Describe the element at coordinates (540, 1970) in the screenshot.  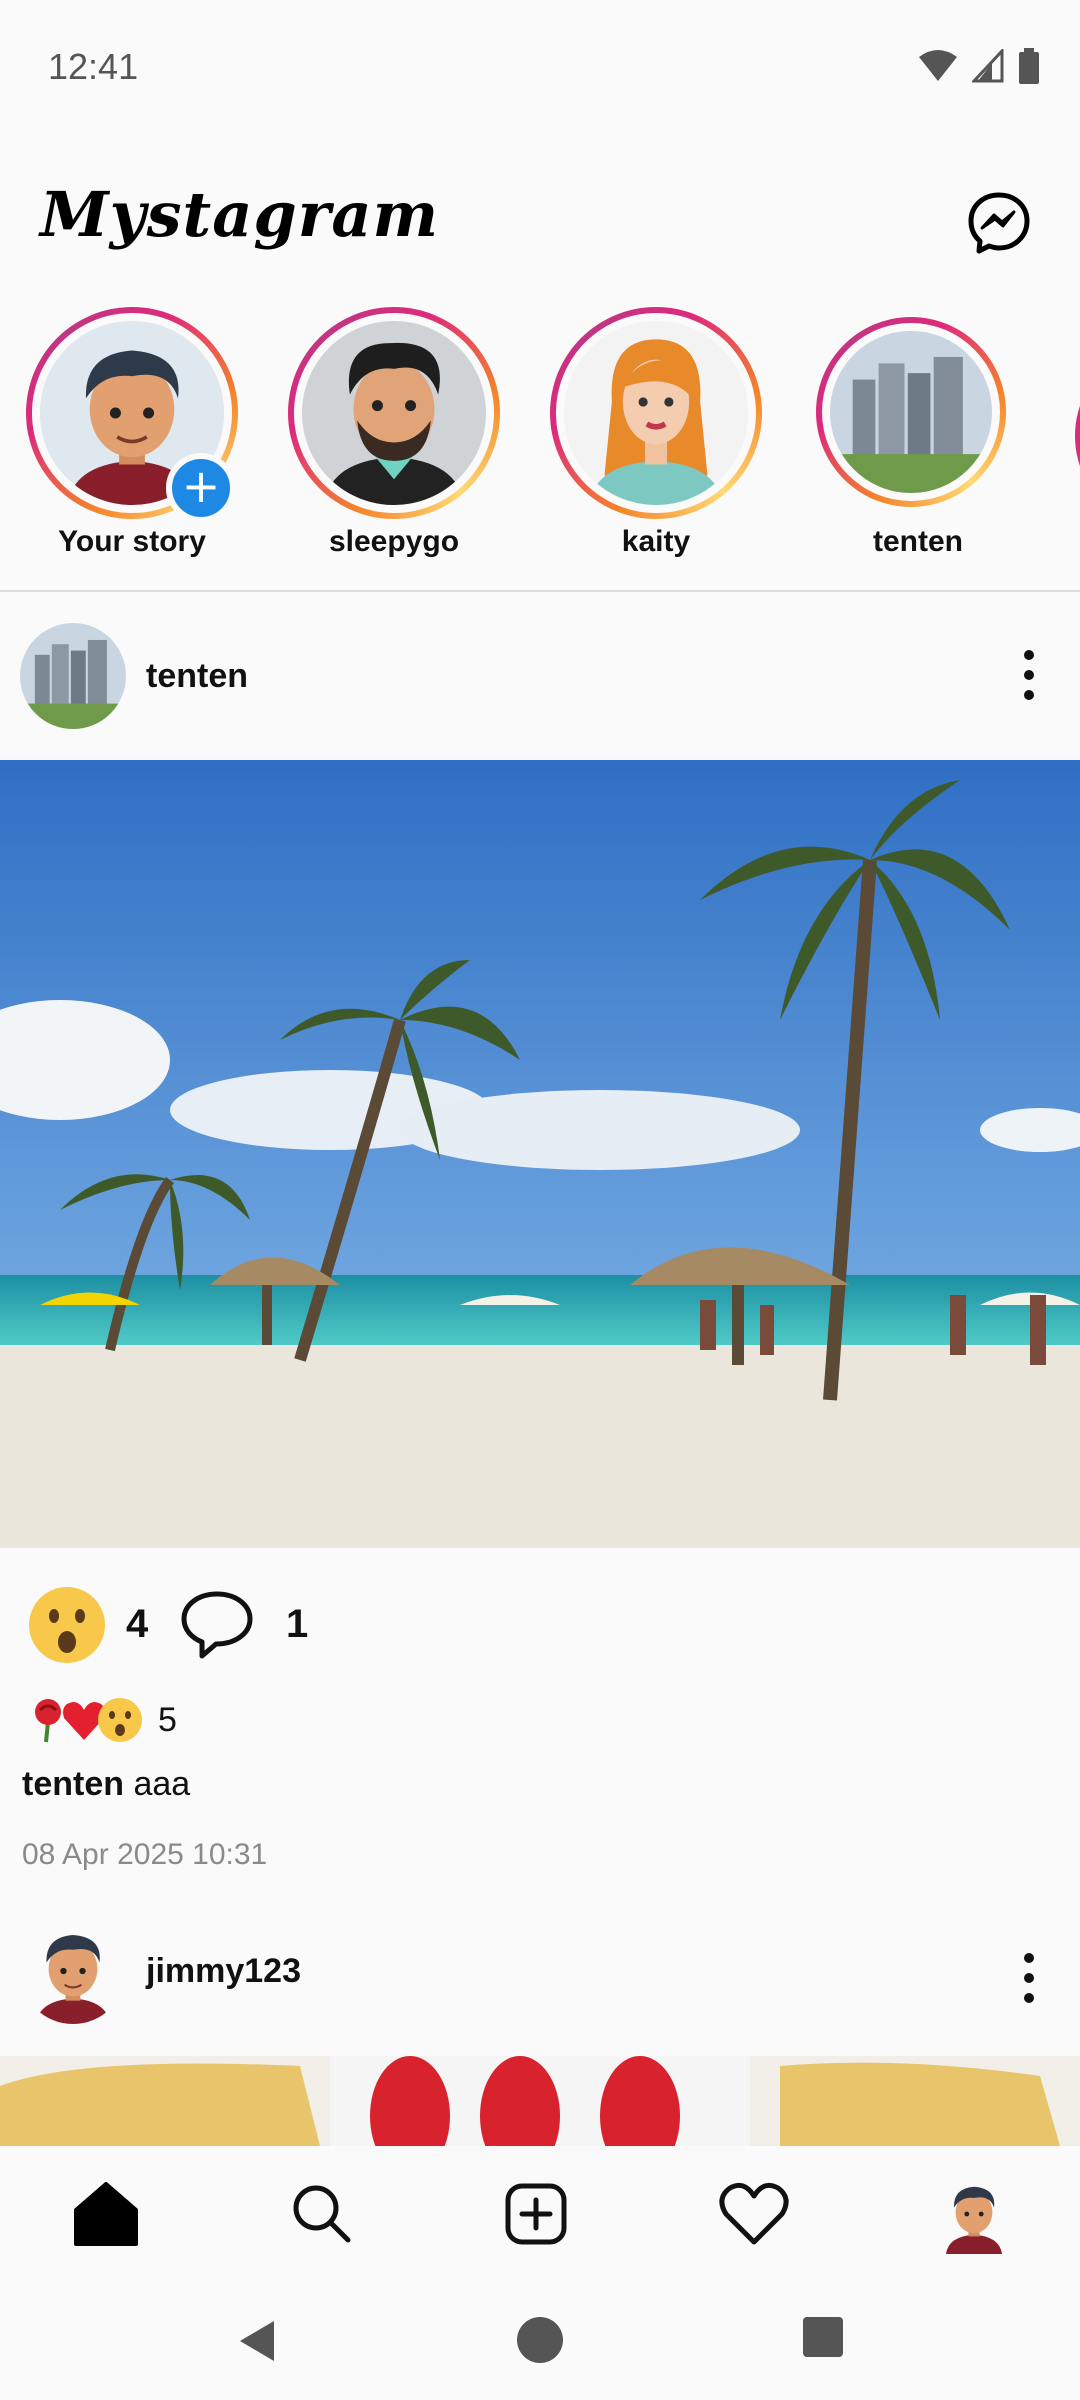
I see `post-header: jimmy123` at that location.